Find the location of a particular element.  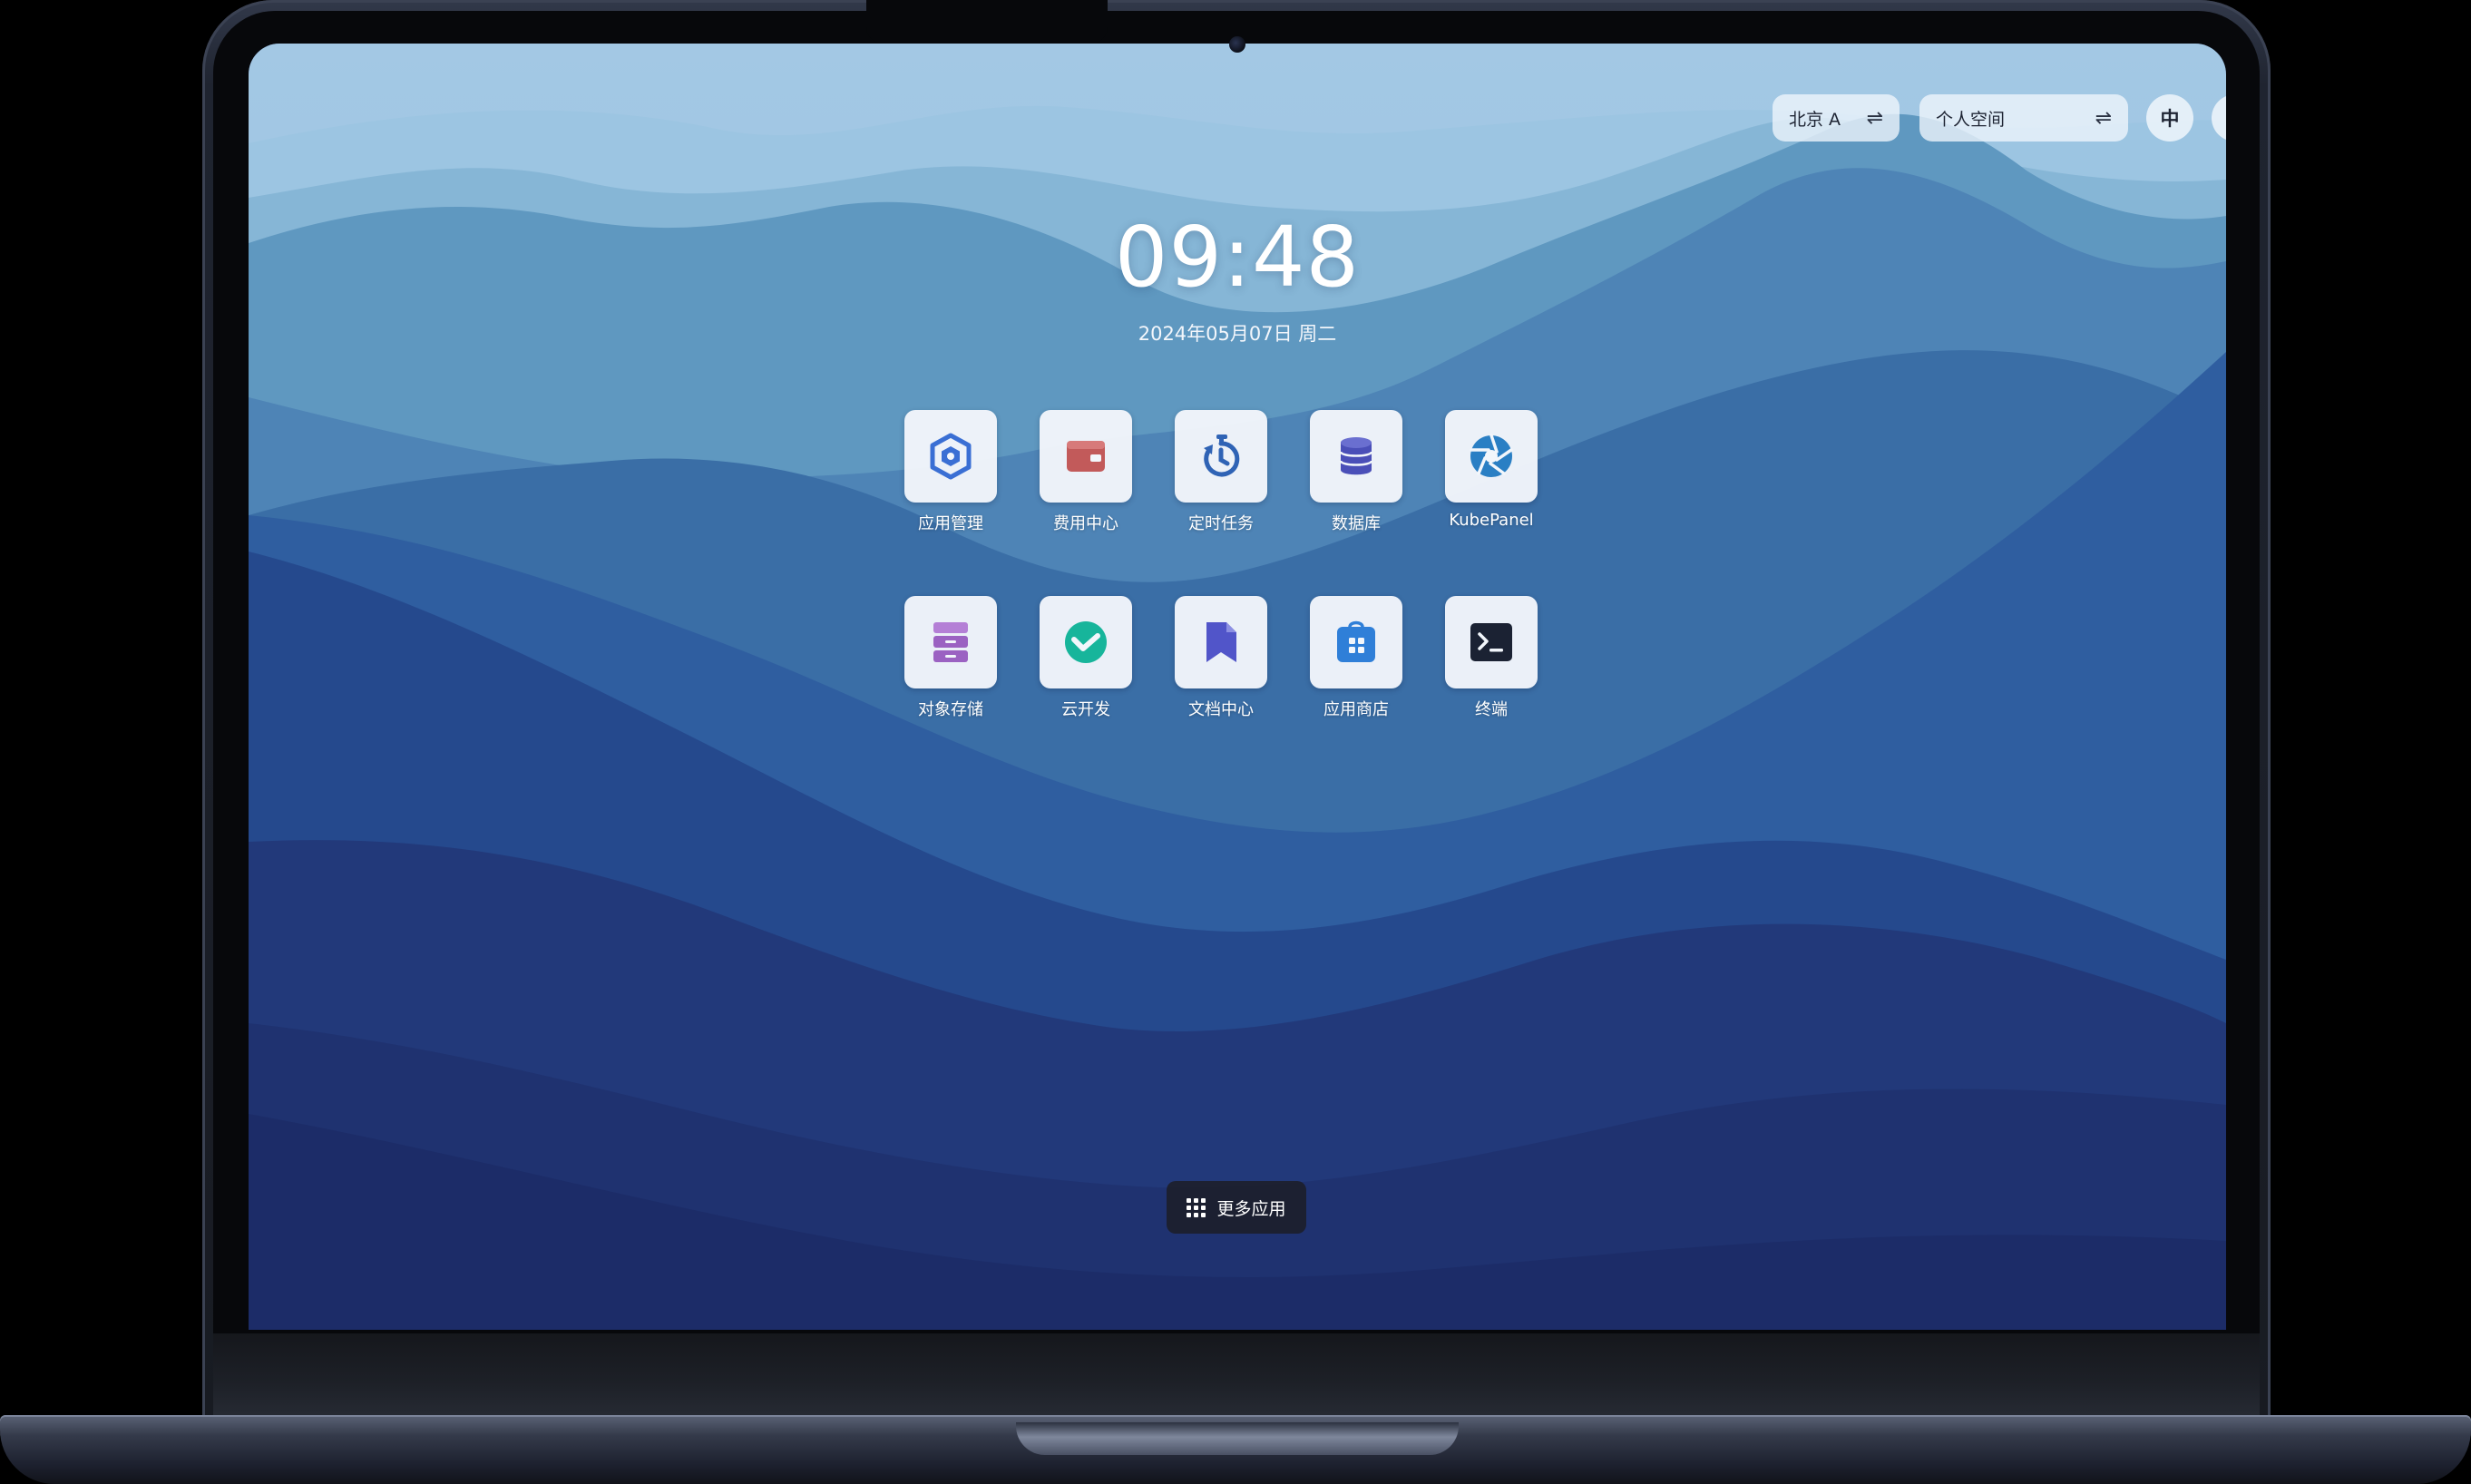

region-label: 北京 A is located at coordinates (1815, 120).